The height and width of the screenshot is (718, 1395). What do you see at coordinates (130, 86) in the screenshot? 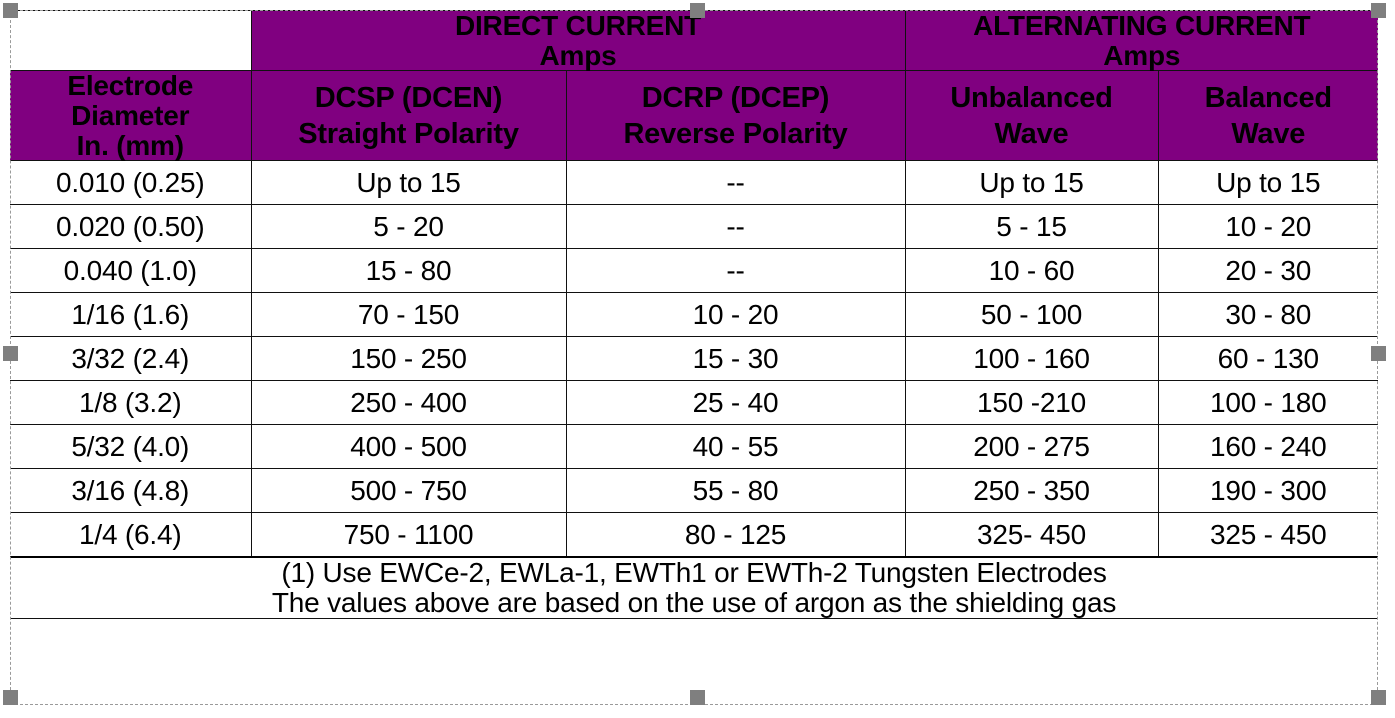
I see `header-line: Electrode` at bounding box center [130, 86].